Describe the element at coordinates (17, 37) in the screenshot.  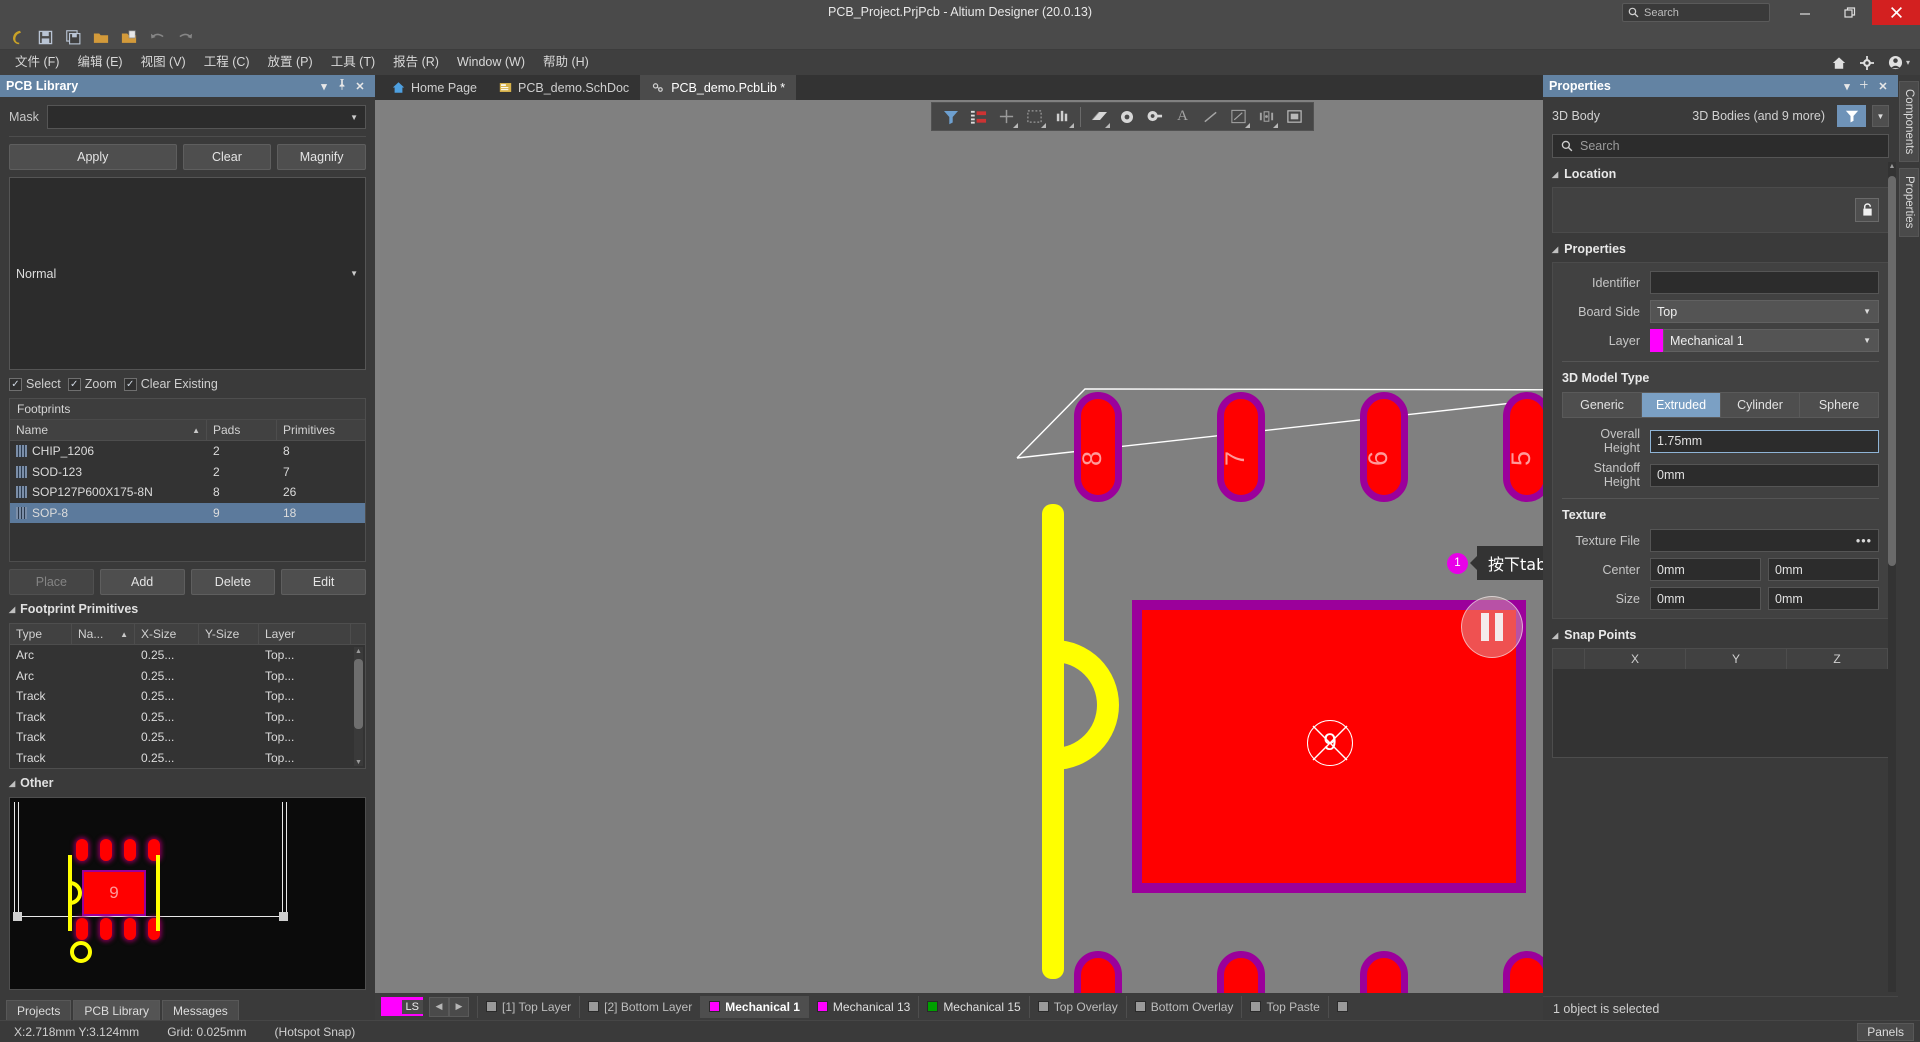
I see `altium-logo-icon` at that location.